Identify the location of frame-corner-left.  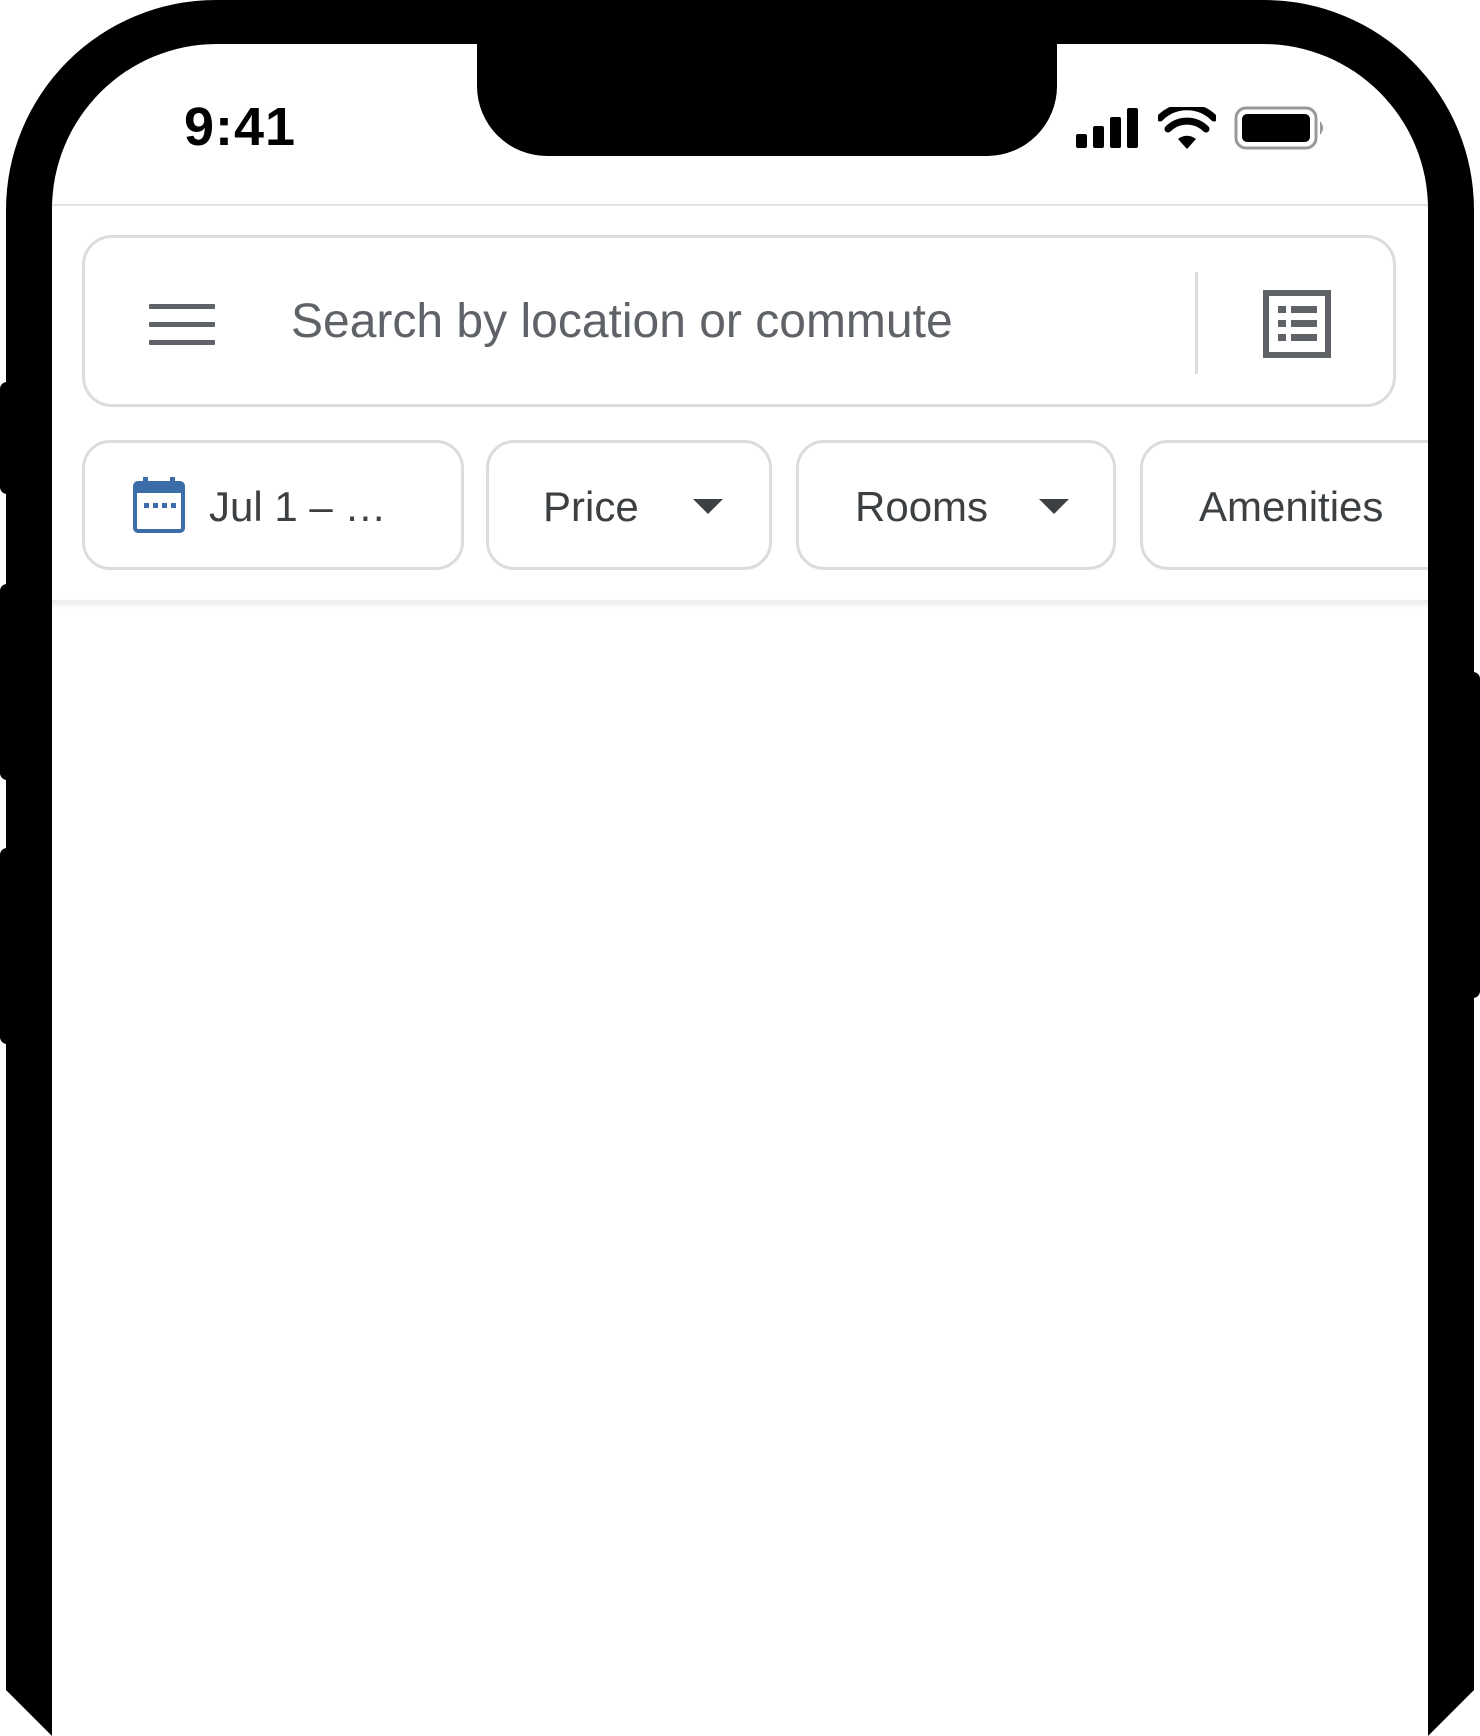
(26, 1713).